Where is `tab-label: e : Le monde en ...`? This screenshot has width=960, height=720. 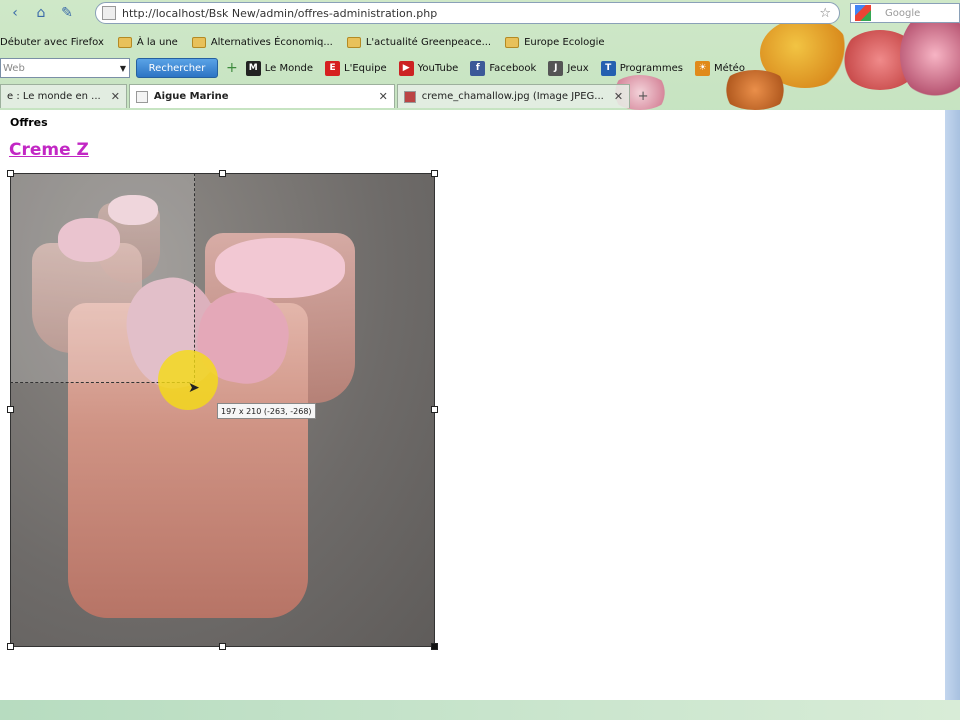
tab-label: e : Le monde en ... is located at coordinates (54, 96).